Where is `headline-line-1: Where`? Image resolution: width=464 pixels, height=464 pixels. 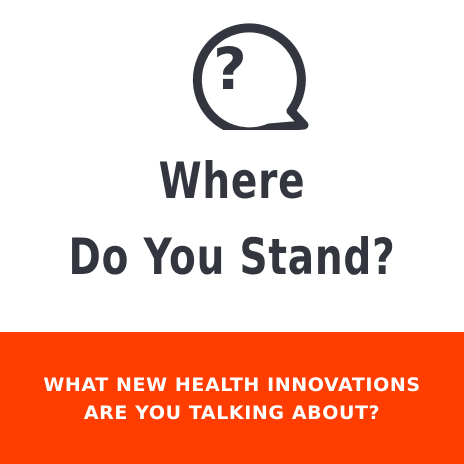 headline-line-1: Where is located at coordinates (232, 181).